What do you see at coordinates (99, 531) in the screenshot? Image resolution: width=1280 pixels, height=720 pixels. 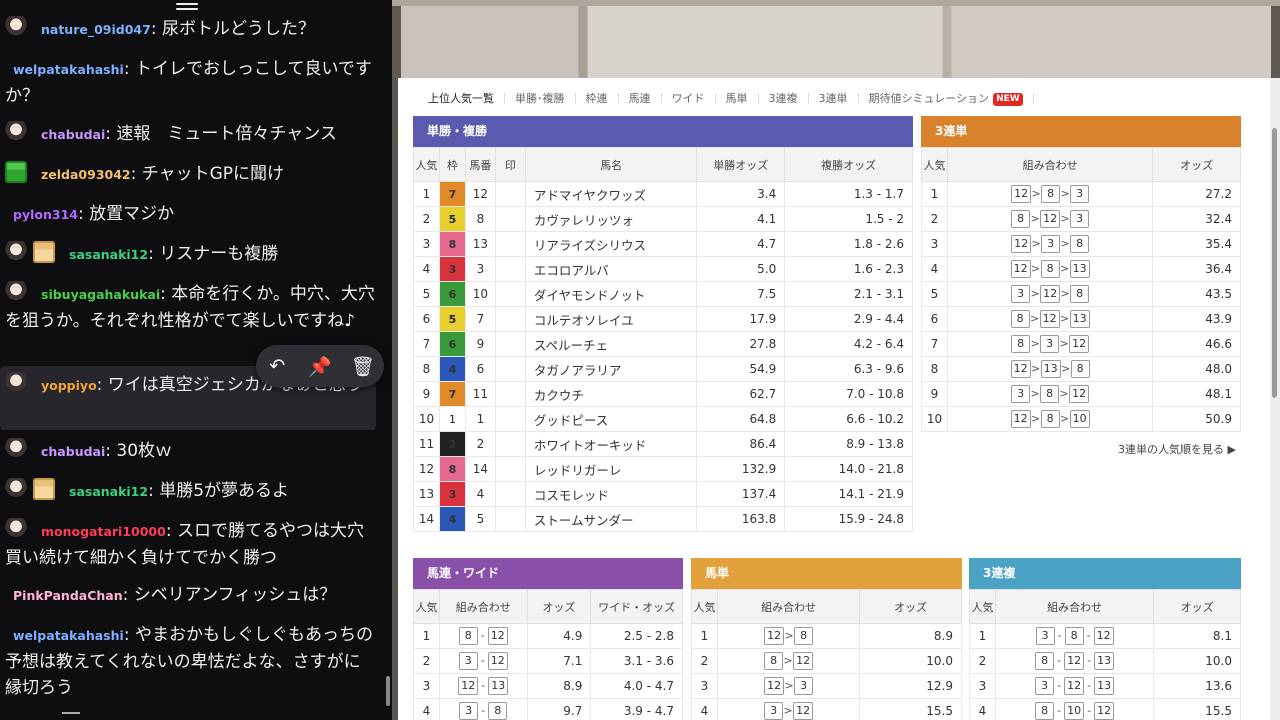 I see `chat-username: monogatari10000` at bounding box center [99, 531].